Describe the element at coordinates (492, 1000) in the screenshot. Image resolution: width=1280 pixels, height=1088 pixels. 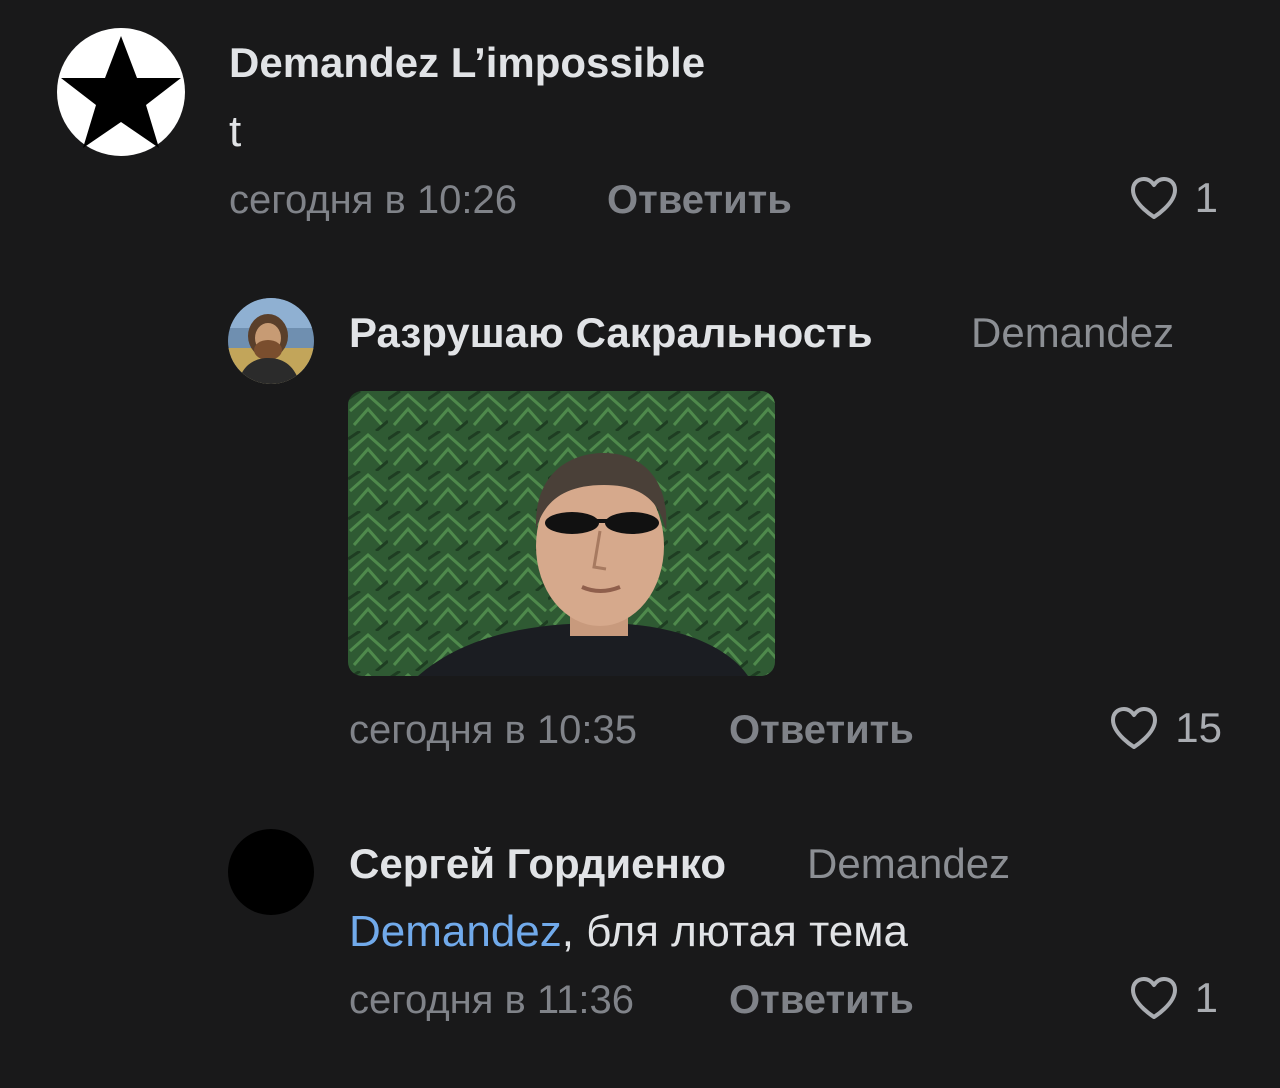
I see `comment-time: сегодня в 11:36` at that location.